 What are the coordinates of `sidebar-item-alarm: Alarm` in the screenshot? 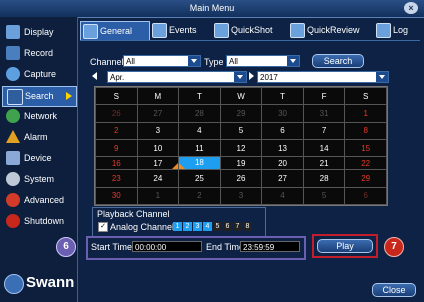 It's located at (38, 137).